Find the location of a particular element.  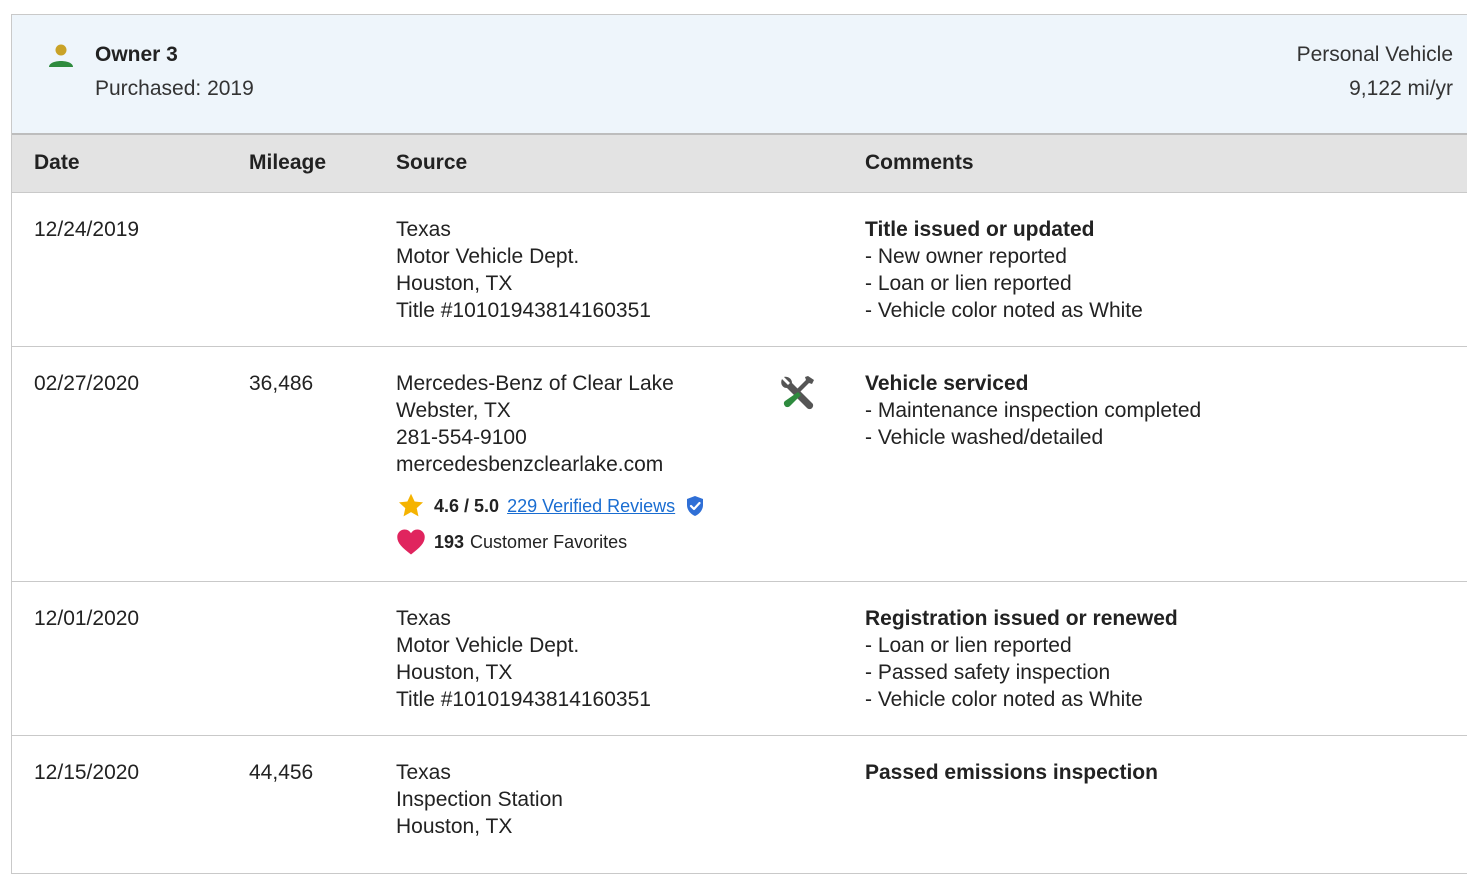

column-header-comments: Comments is located at coordinates (919, 162).